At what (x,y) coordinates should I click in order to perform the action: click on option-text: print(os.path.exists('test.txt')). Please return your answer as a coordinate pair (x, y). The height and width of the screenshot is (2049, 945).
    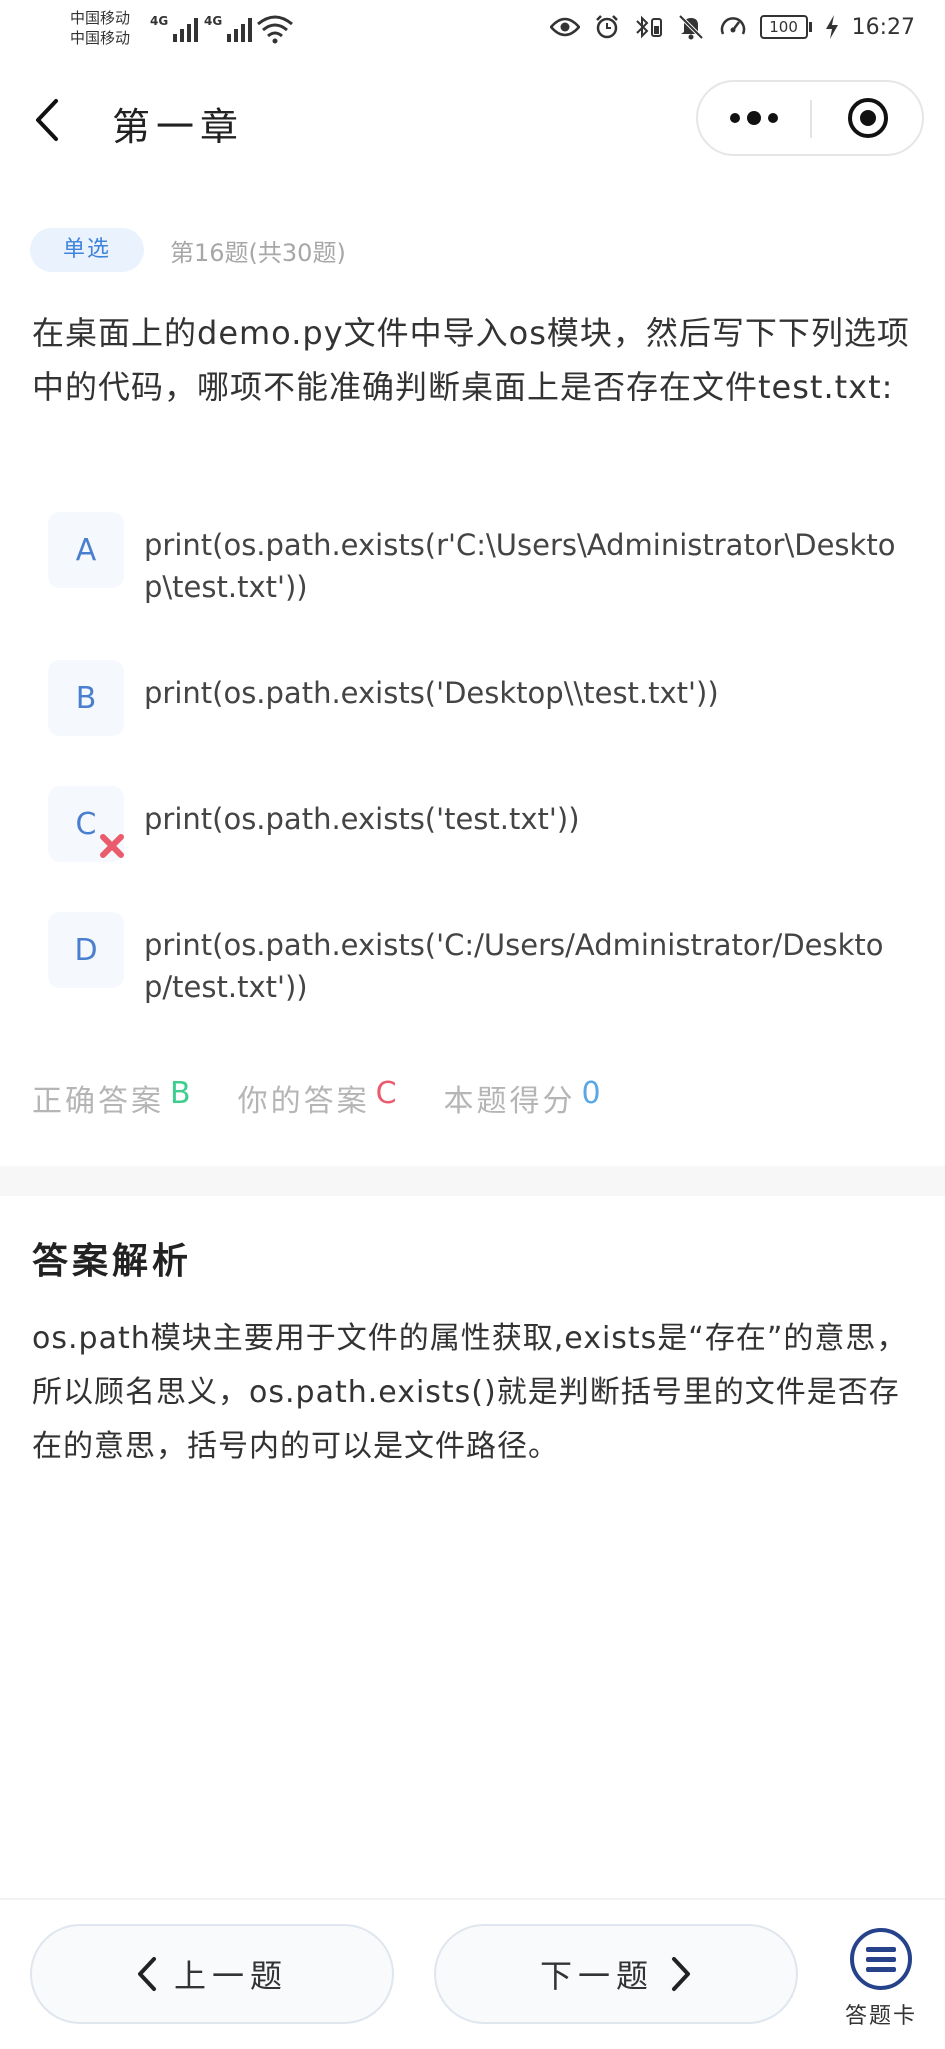
    Looking at the image, I should click on (362, 819).